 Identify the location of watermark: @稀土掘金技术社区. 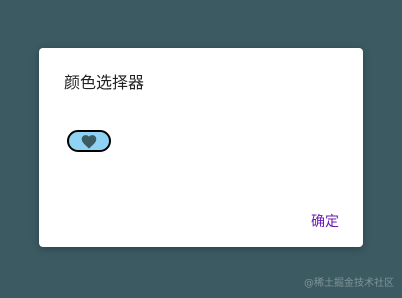
(349, 283).